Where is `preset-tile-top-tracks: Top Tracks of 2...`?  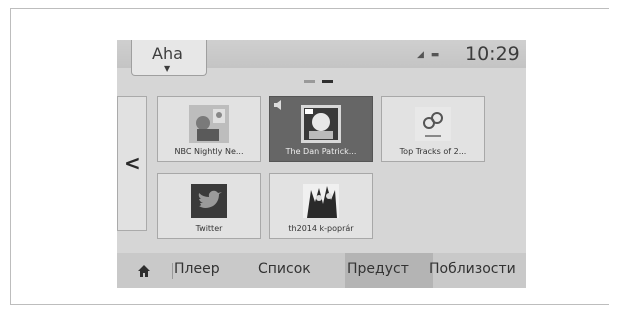
preset-tile-top-tracks: Top Tracks of 2... is located at coordinates (433, 129).